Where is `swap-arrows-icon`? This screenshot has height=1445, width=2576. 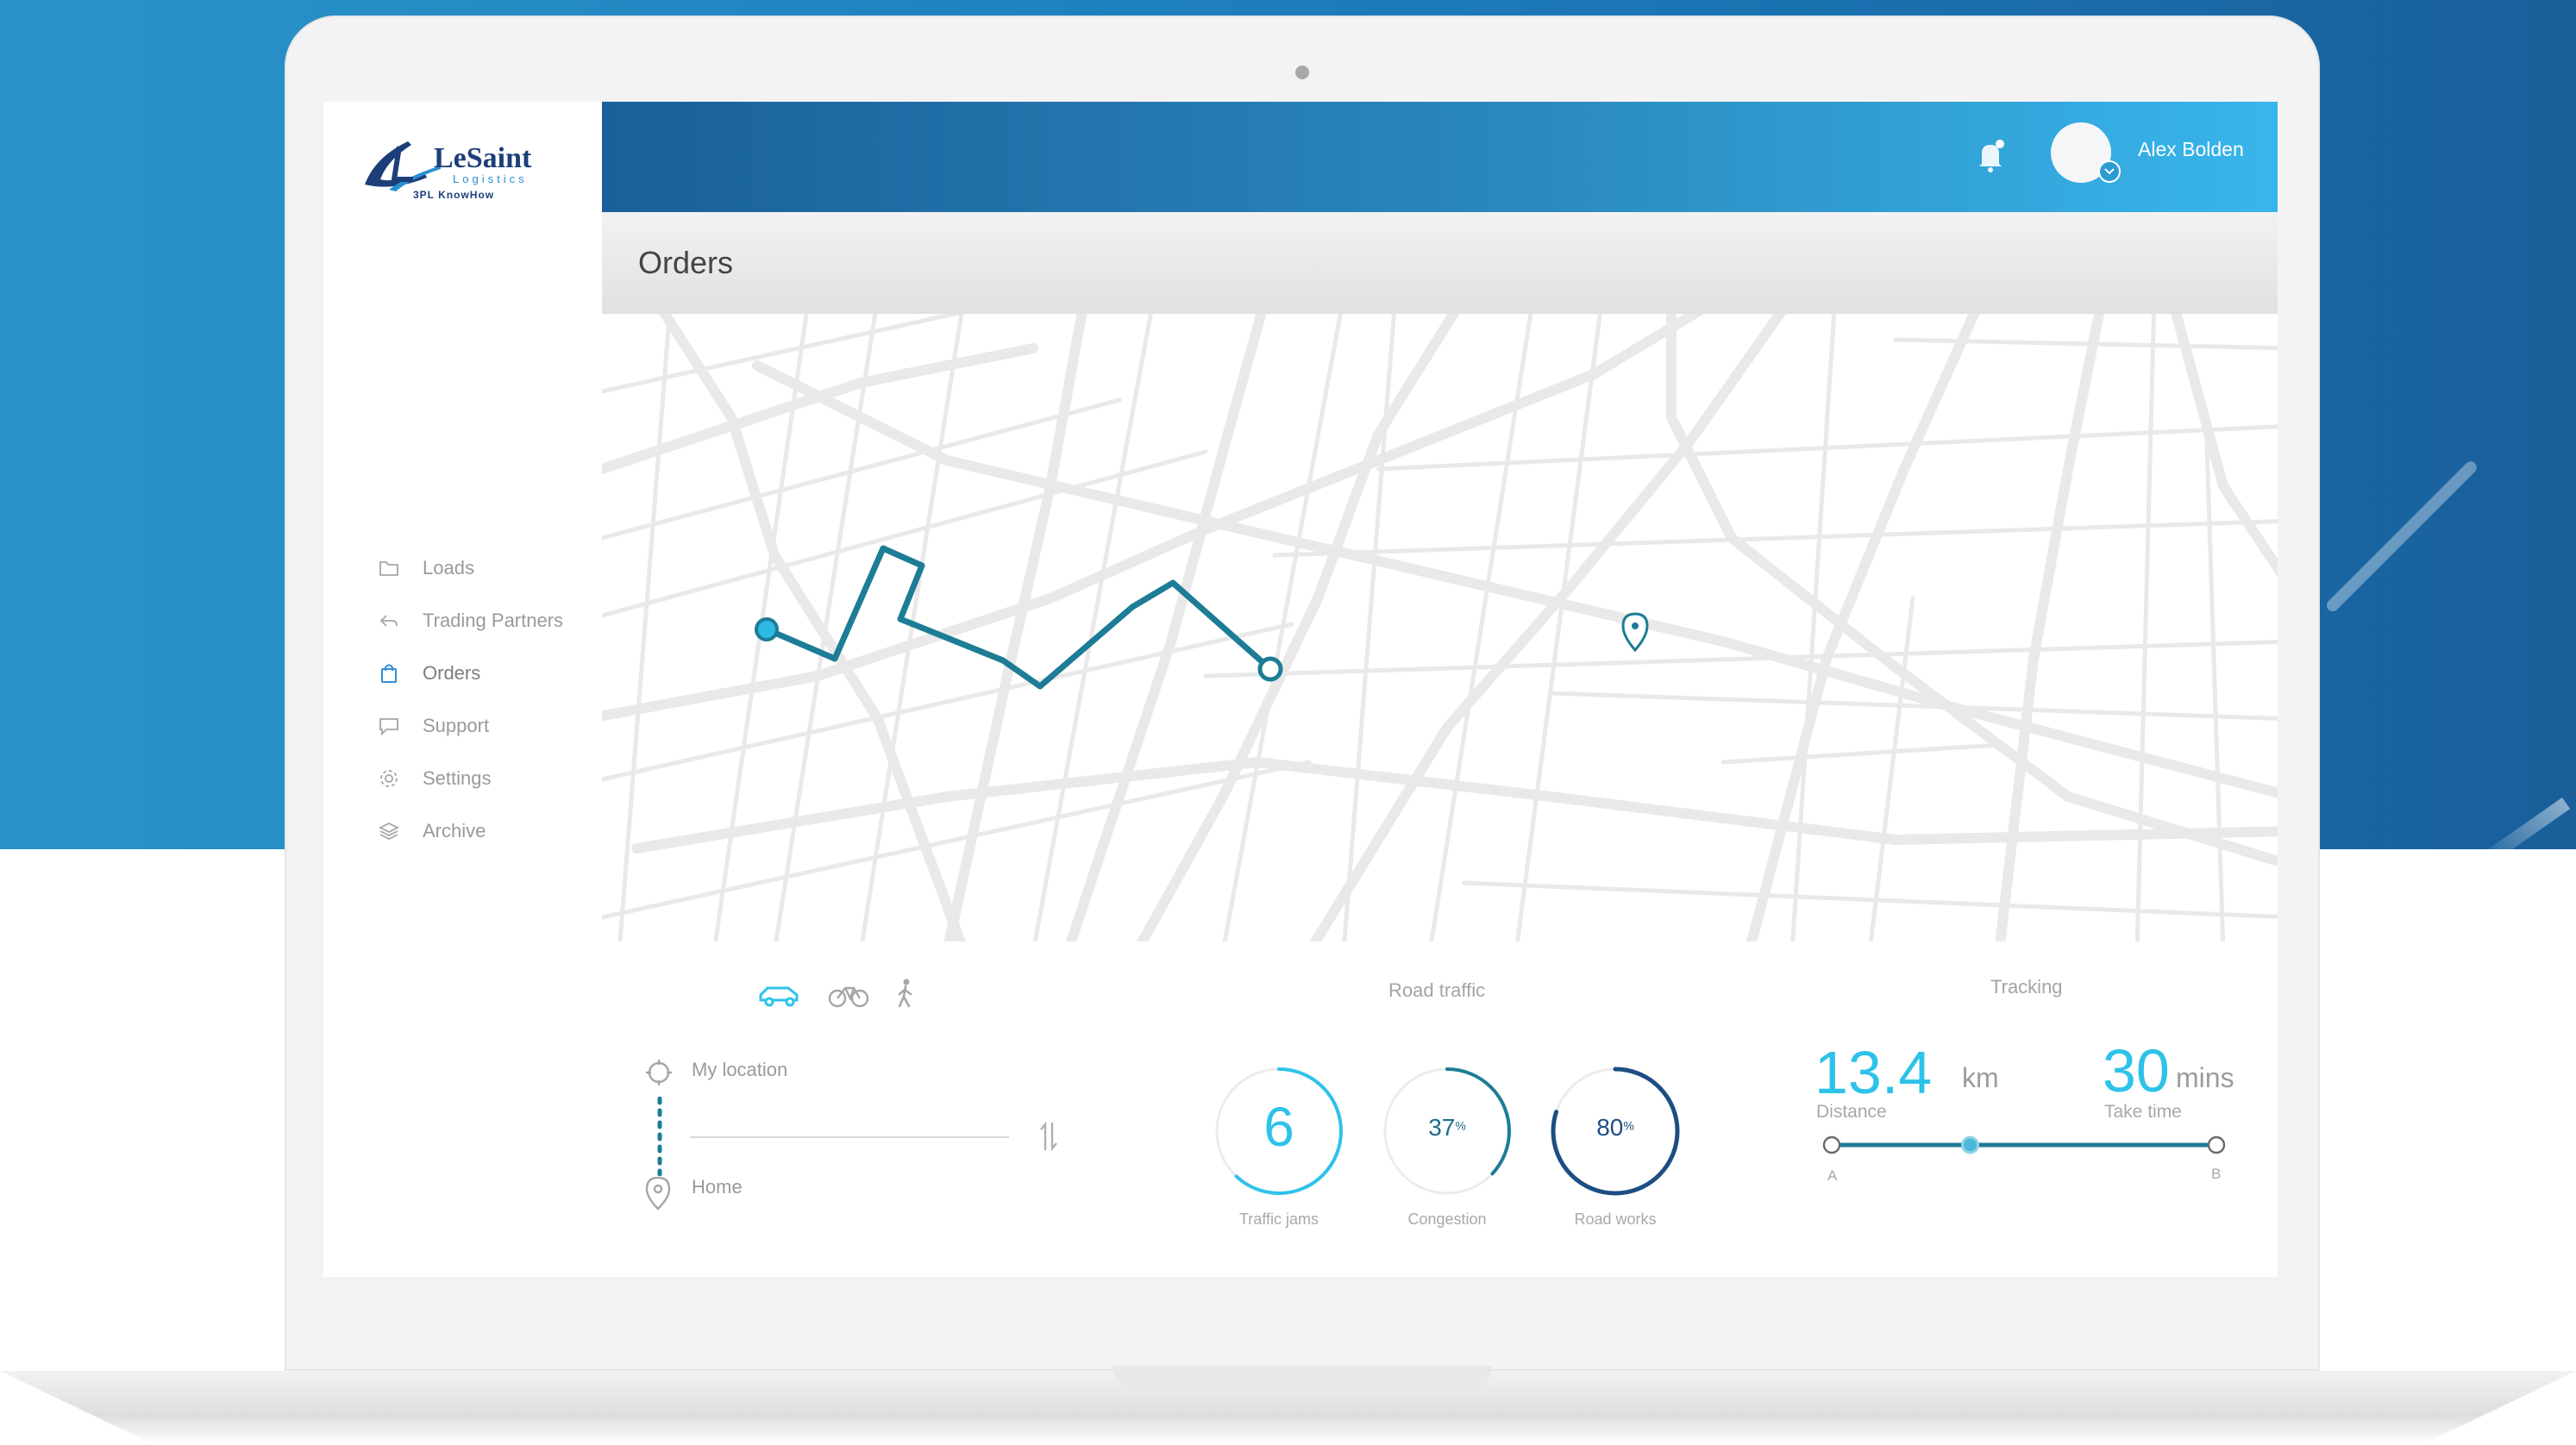 swap-arrows-icon is located at coordinates (1048, 1138).